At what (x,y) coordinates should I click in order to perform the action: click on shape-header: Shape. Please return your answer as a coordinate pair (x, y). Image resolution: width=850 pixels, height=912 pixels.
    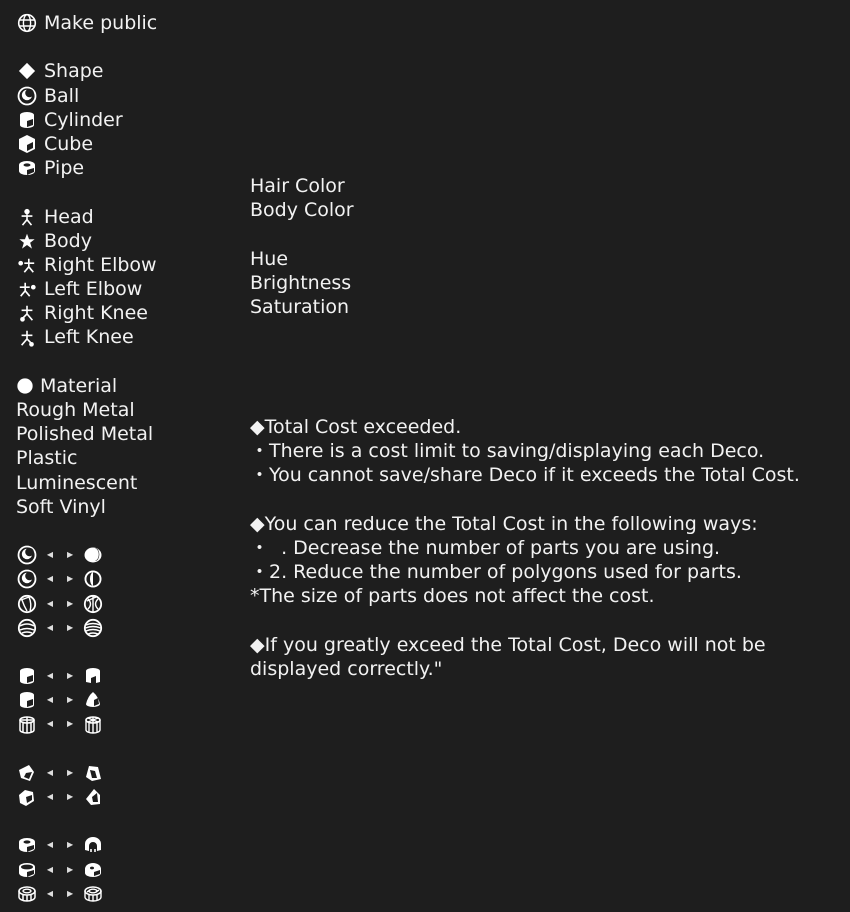
    Looking at the image, I should click on (126, 71).